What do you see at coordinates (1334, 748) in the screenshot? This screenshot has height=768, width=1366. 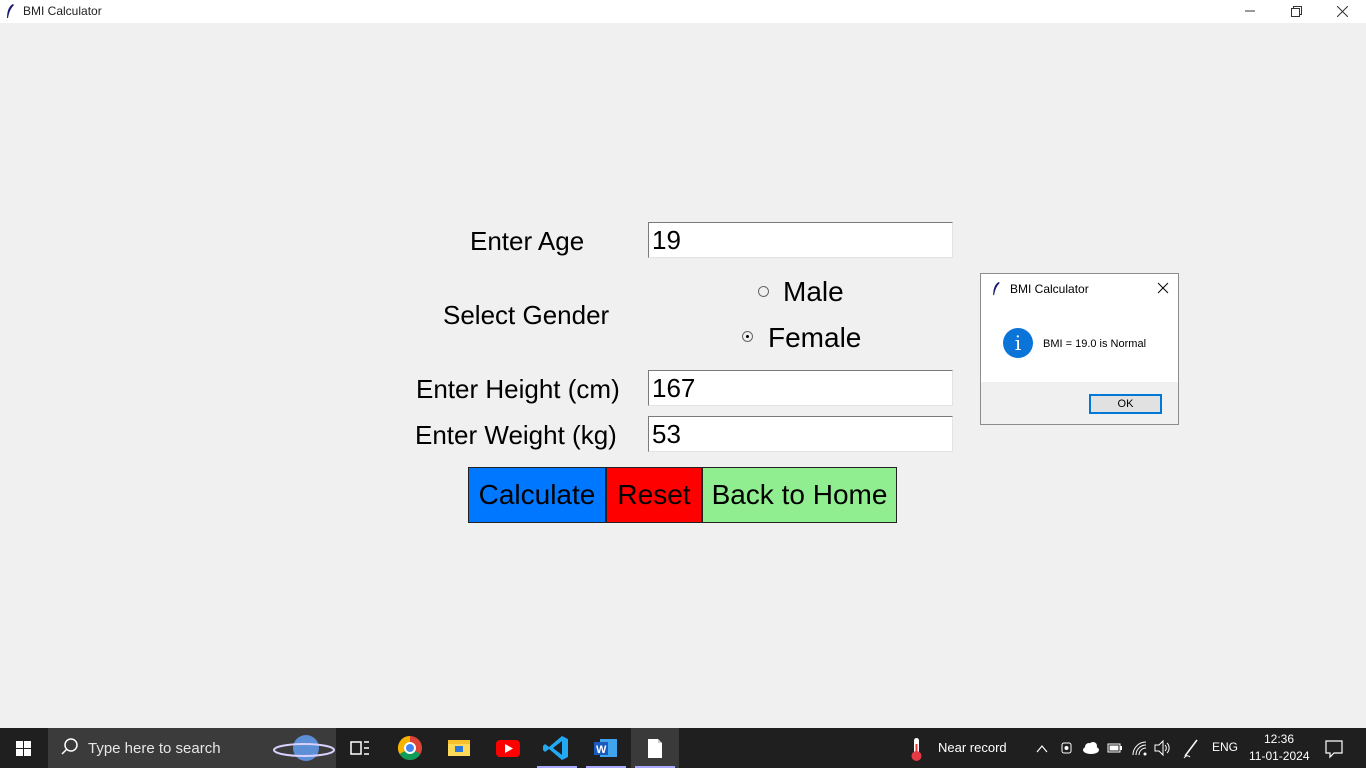 I see `notification-icon` at bounding box center [1334, 748].